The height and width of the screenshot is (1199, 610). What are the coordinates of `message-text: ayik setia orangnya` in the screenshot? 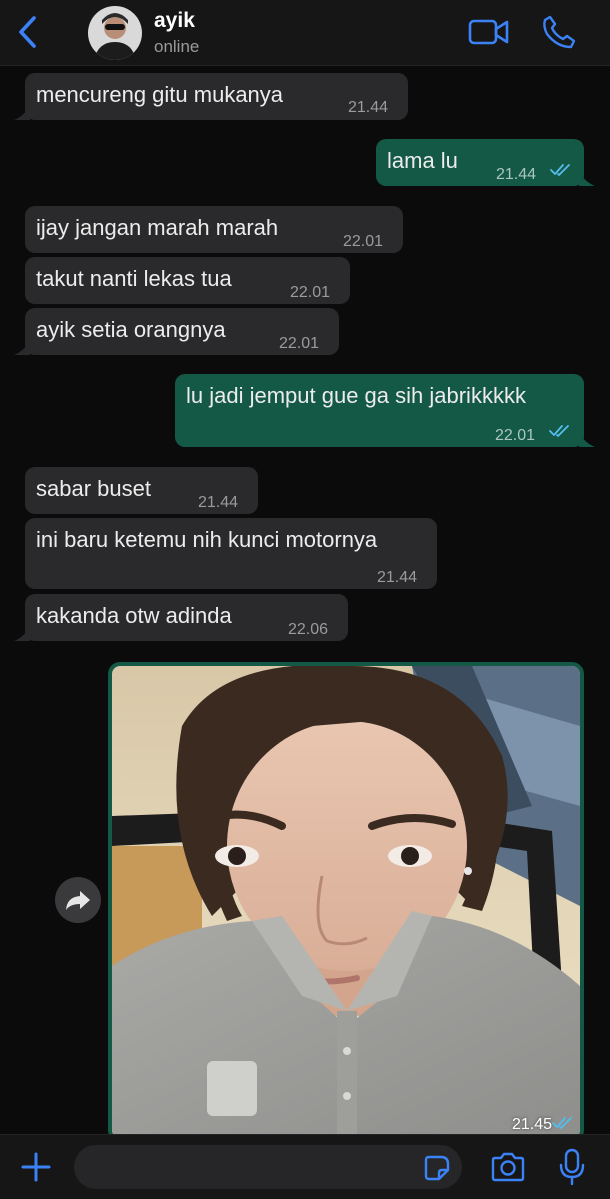 It's located at (131, 329).